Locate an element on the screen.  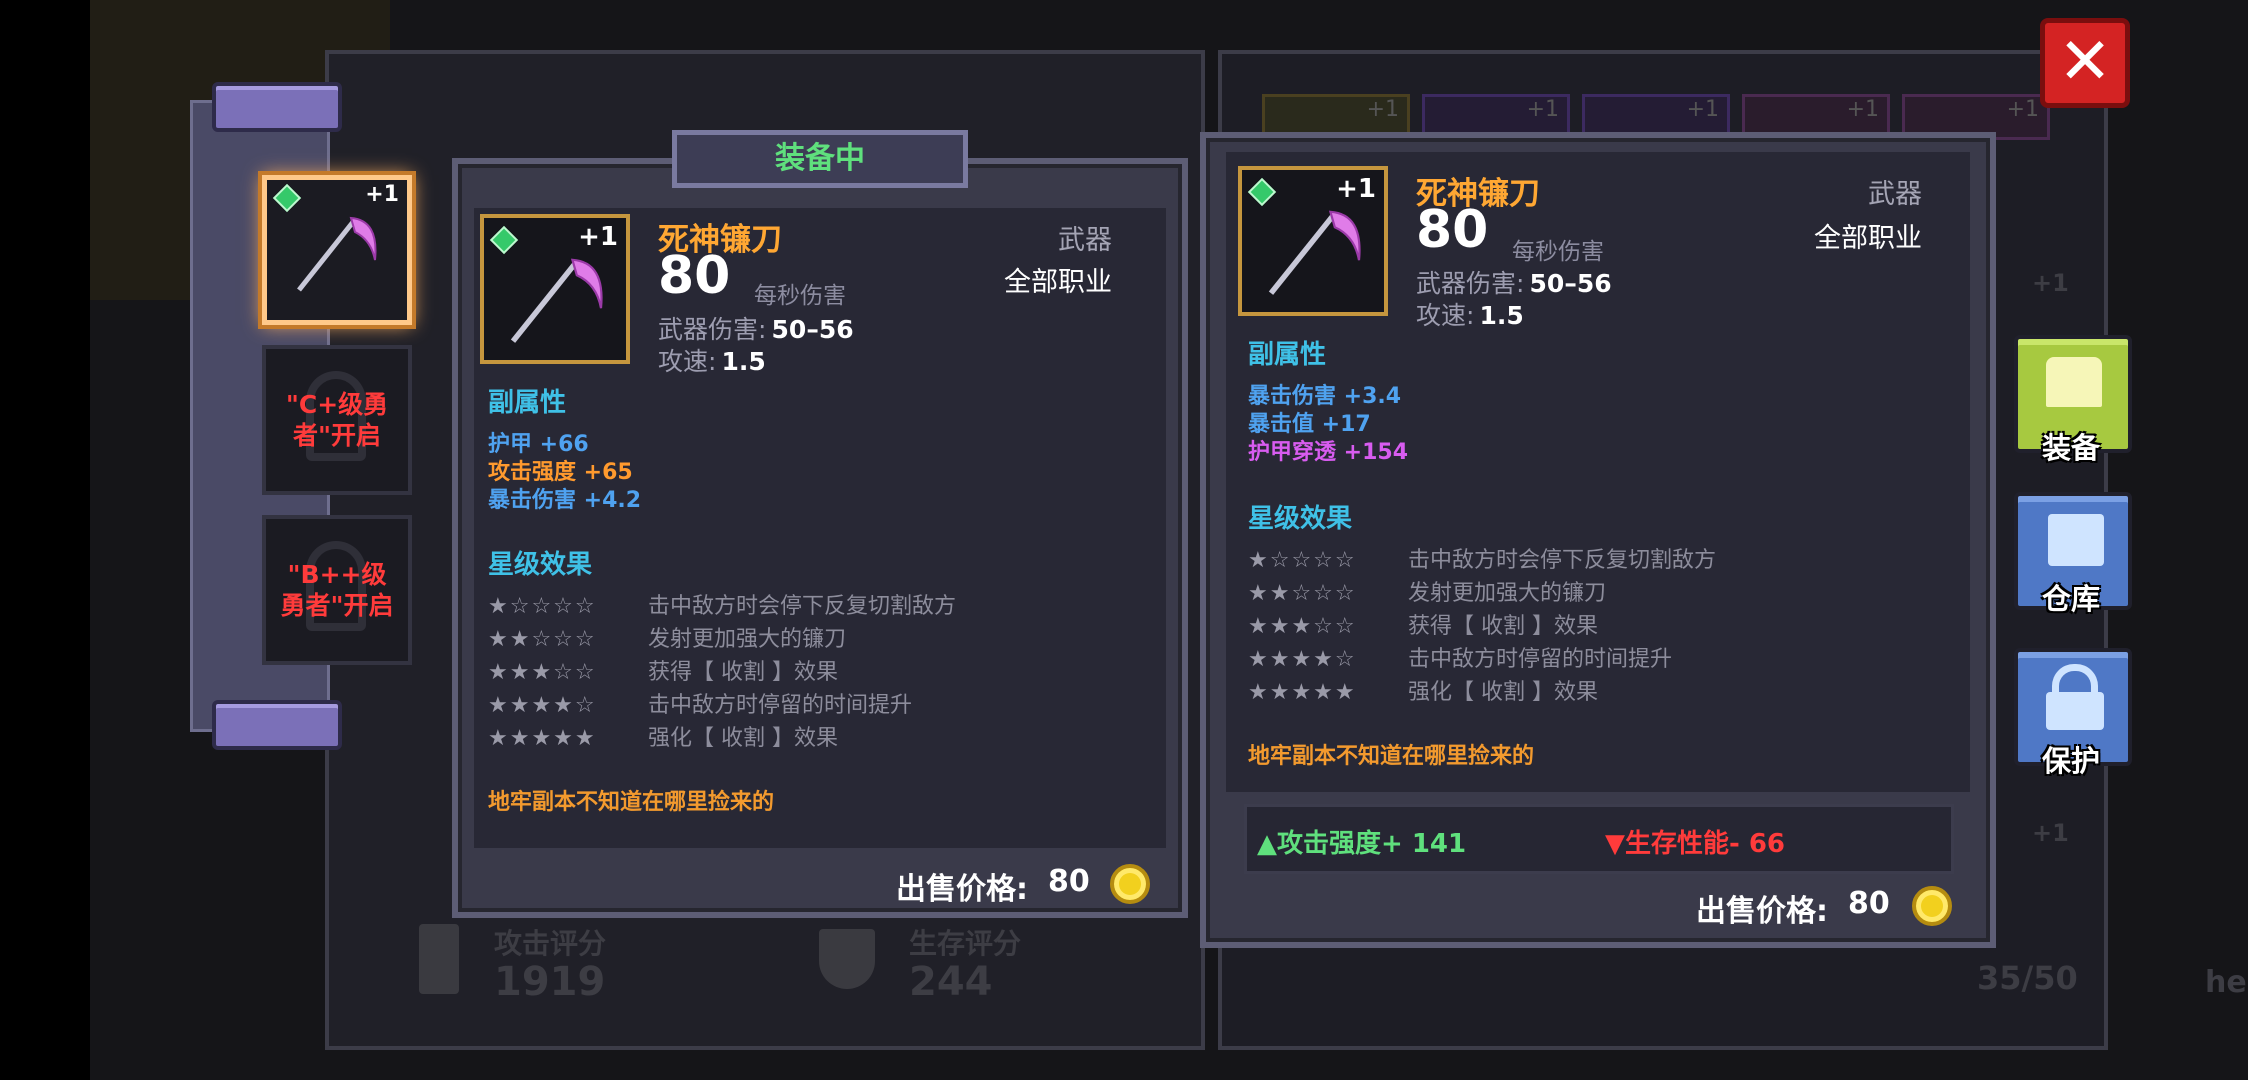
survival-score-label: 生存评分 is located at coordinates (965, 943).